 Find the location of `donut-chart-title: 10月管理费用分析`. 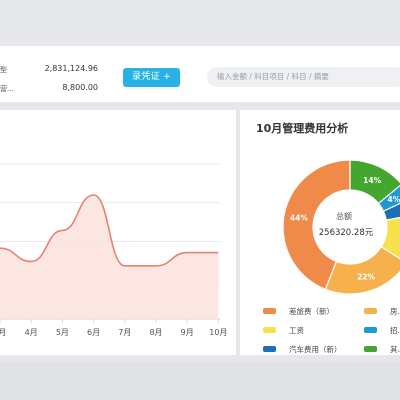

donut-chart-title: 10月管理费用分析 is located at coordinates (302, 128).